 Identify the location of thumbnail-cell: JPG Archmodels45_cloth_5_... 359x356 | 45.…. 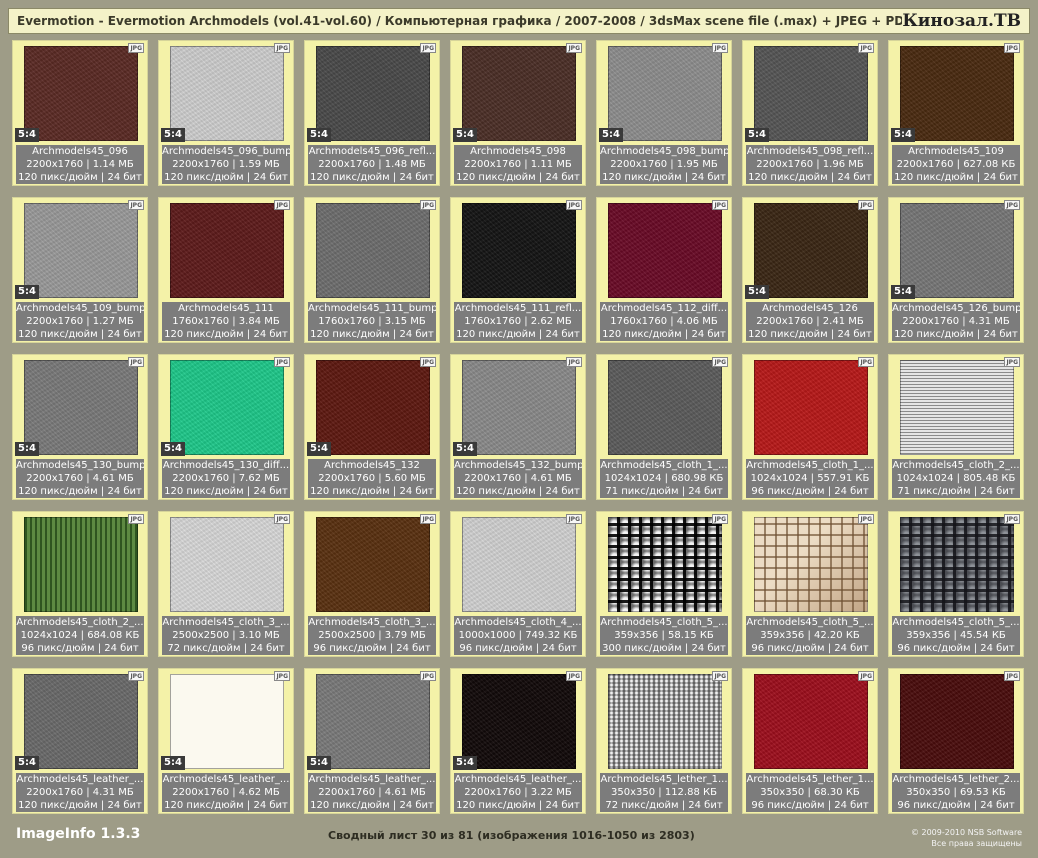
(956, 584).